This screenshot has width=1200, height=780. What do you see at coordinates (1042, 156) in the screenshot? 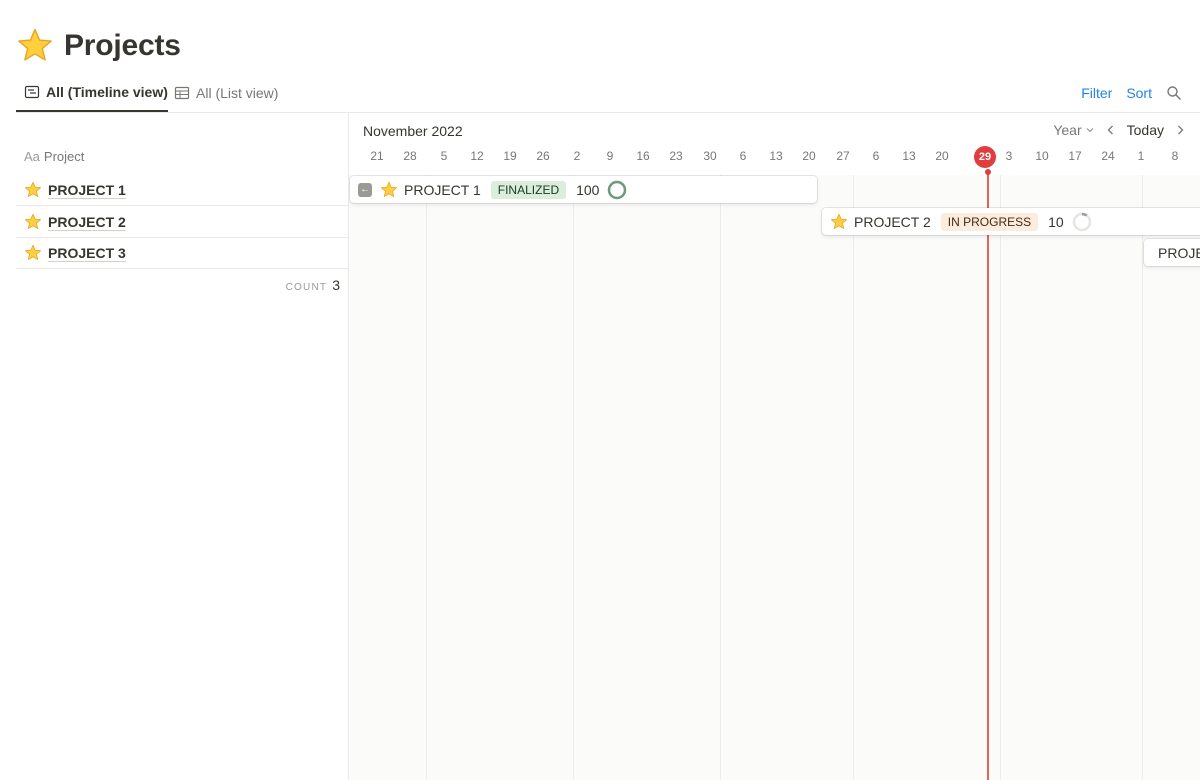
I see `date-tick: 10` at bounding box center [1042, 156].